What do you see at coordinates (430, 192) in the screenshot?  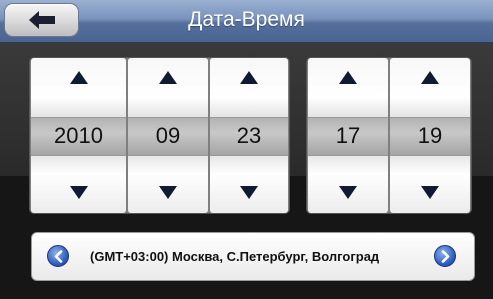 I see `minute-down-arrow-icon` at bounding box center [430, 192].